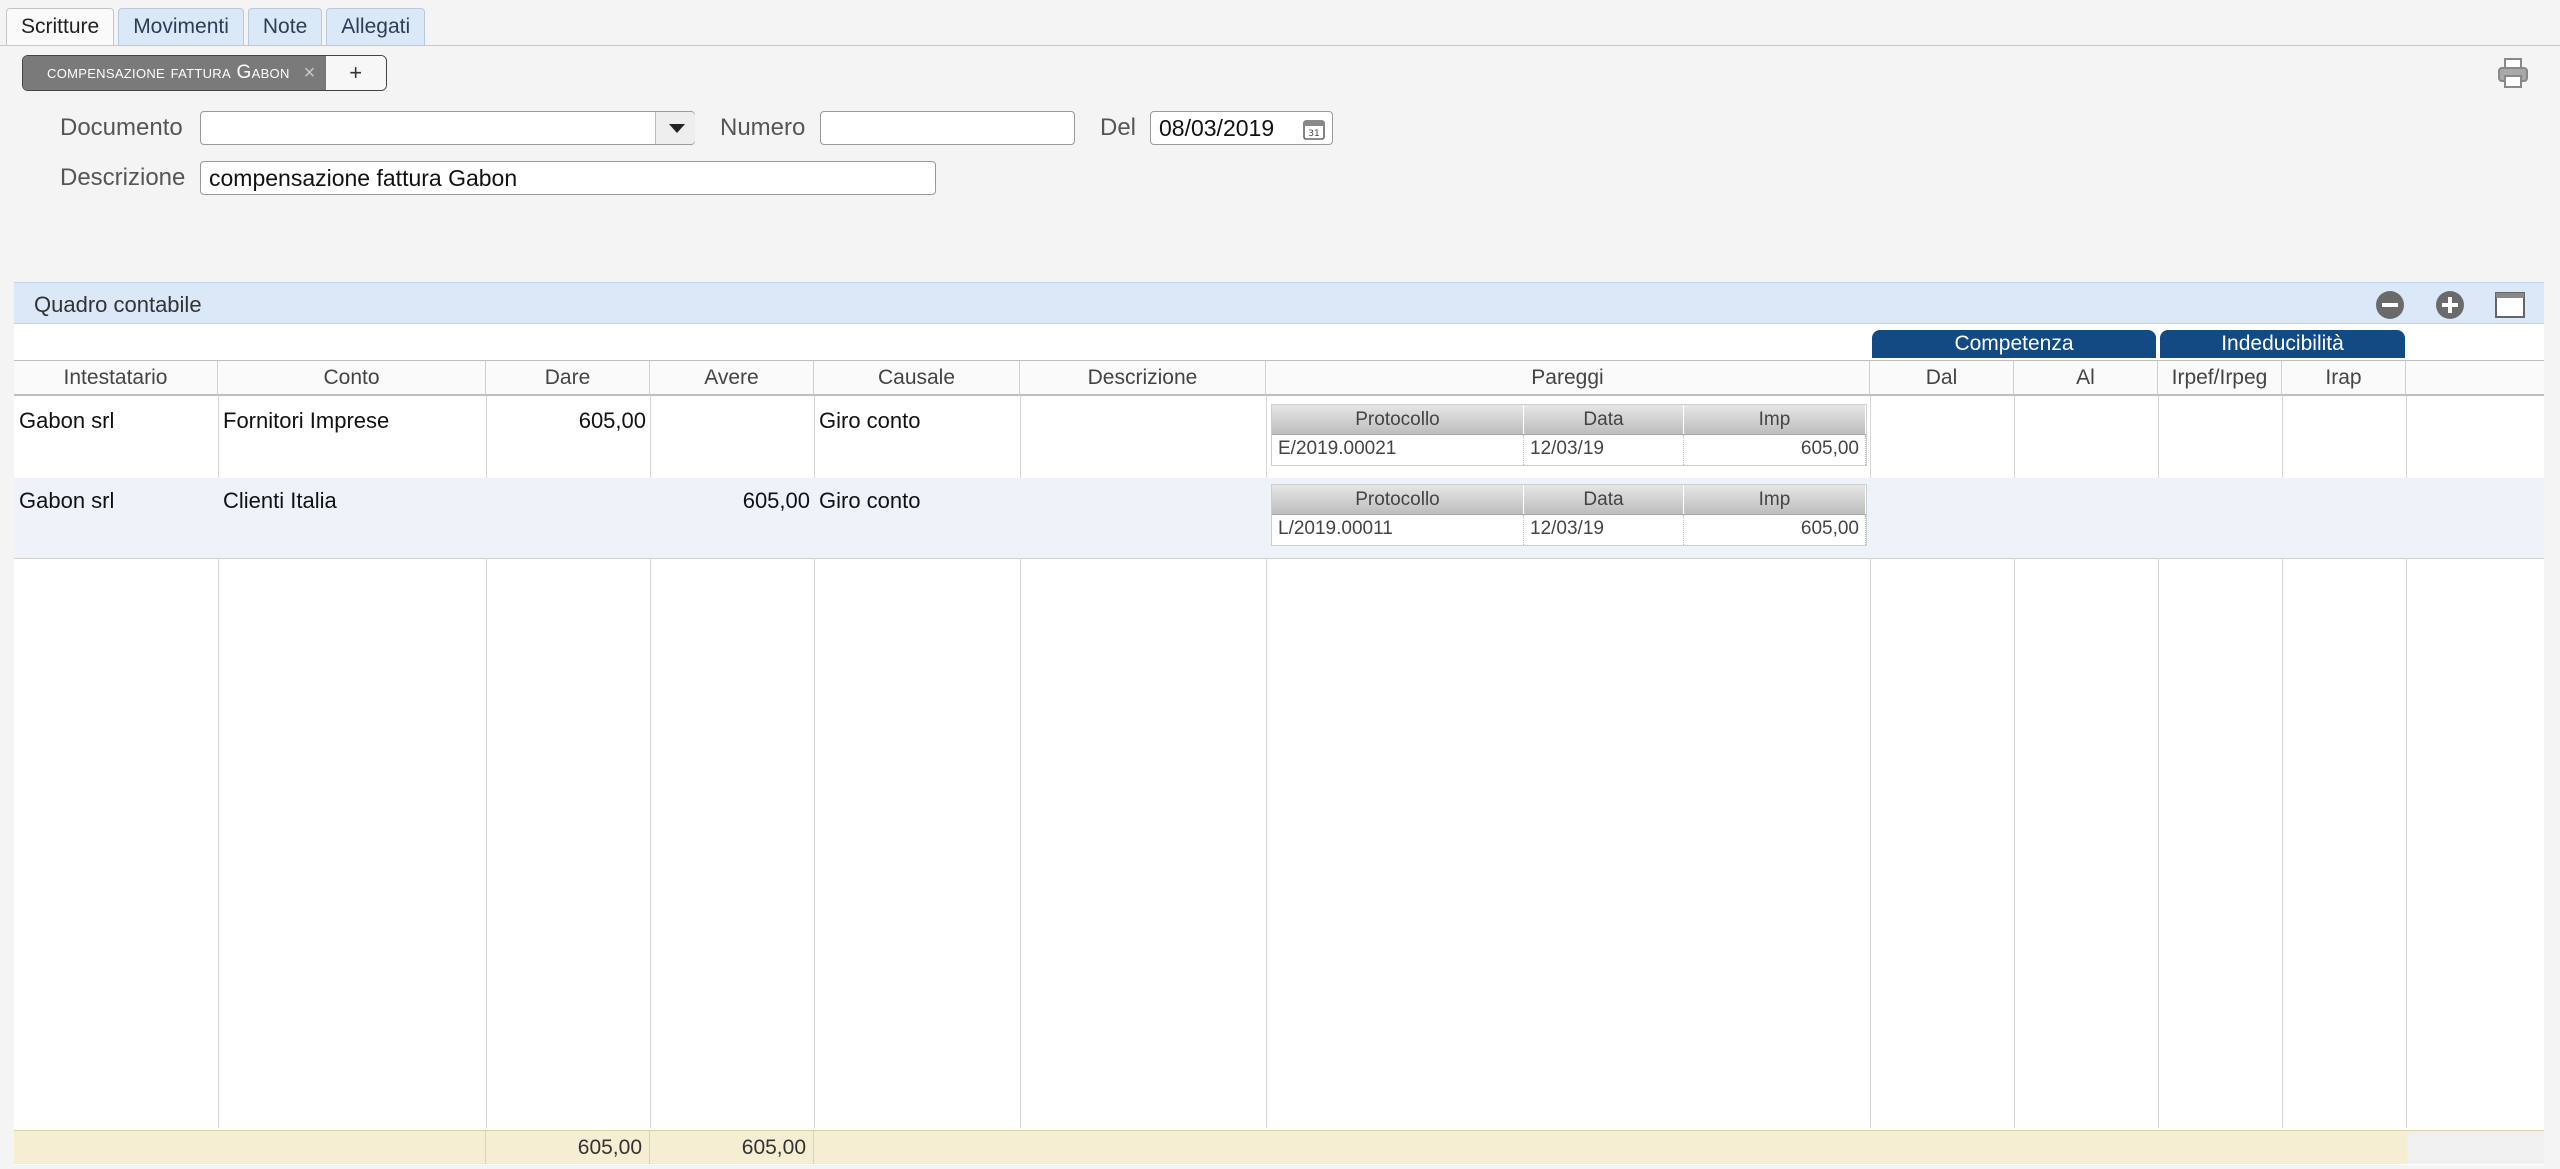 This screenshot has height=1169, width=2560. I want to click on add-document-button: +, so click(355, 73).